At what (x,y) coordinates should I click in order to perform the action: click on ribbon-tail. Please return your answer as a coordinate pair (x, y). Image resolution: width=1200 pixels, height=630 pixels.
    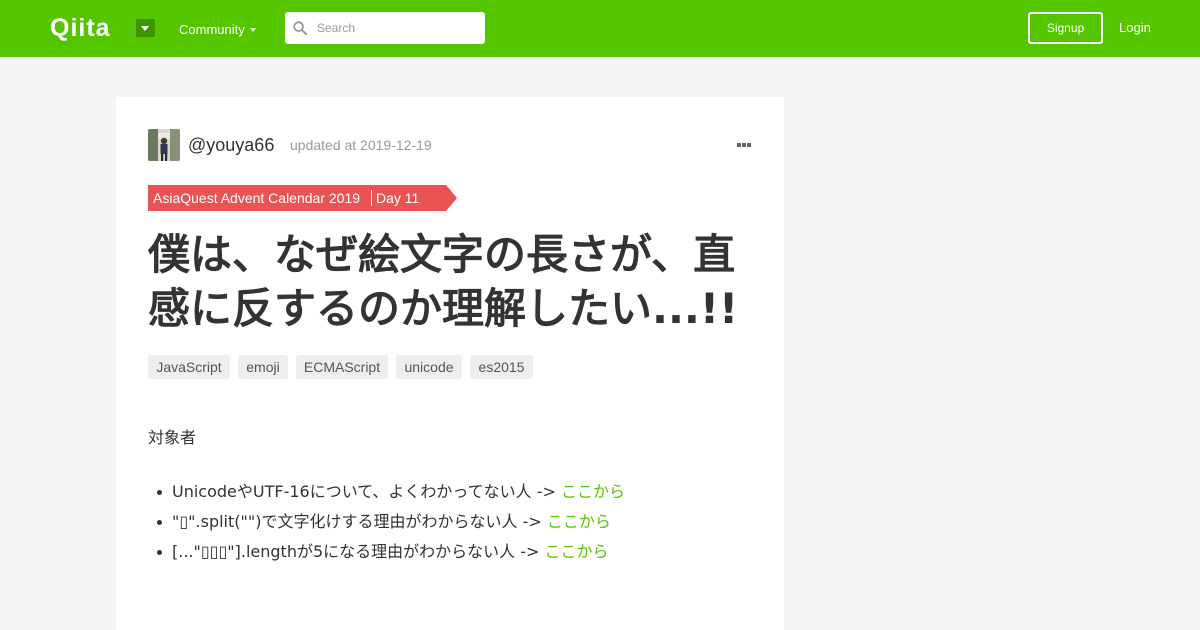
    Looking at the image, I should click on (450, 198).